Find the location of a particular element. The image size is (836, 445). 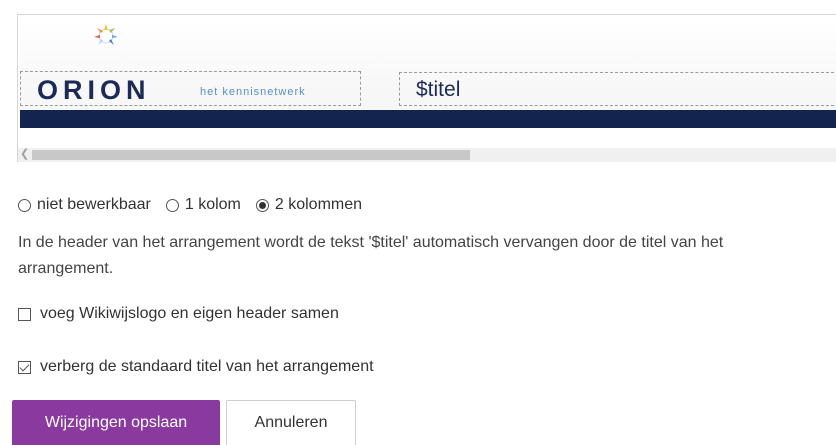

radio-niet-bewerkbaar is located at coordinates (24, 205).